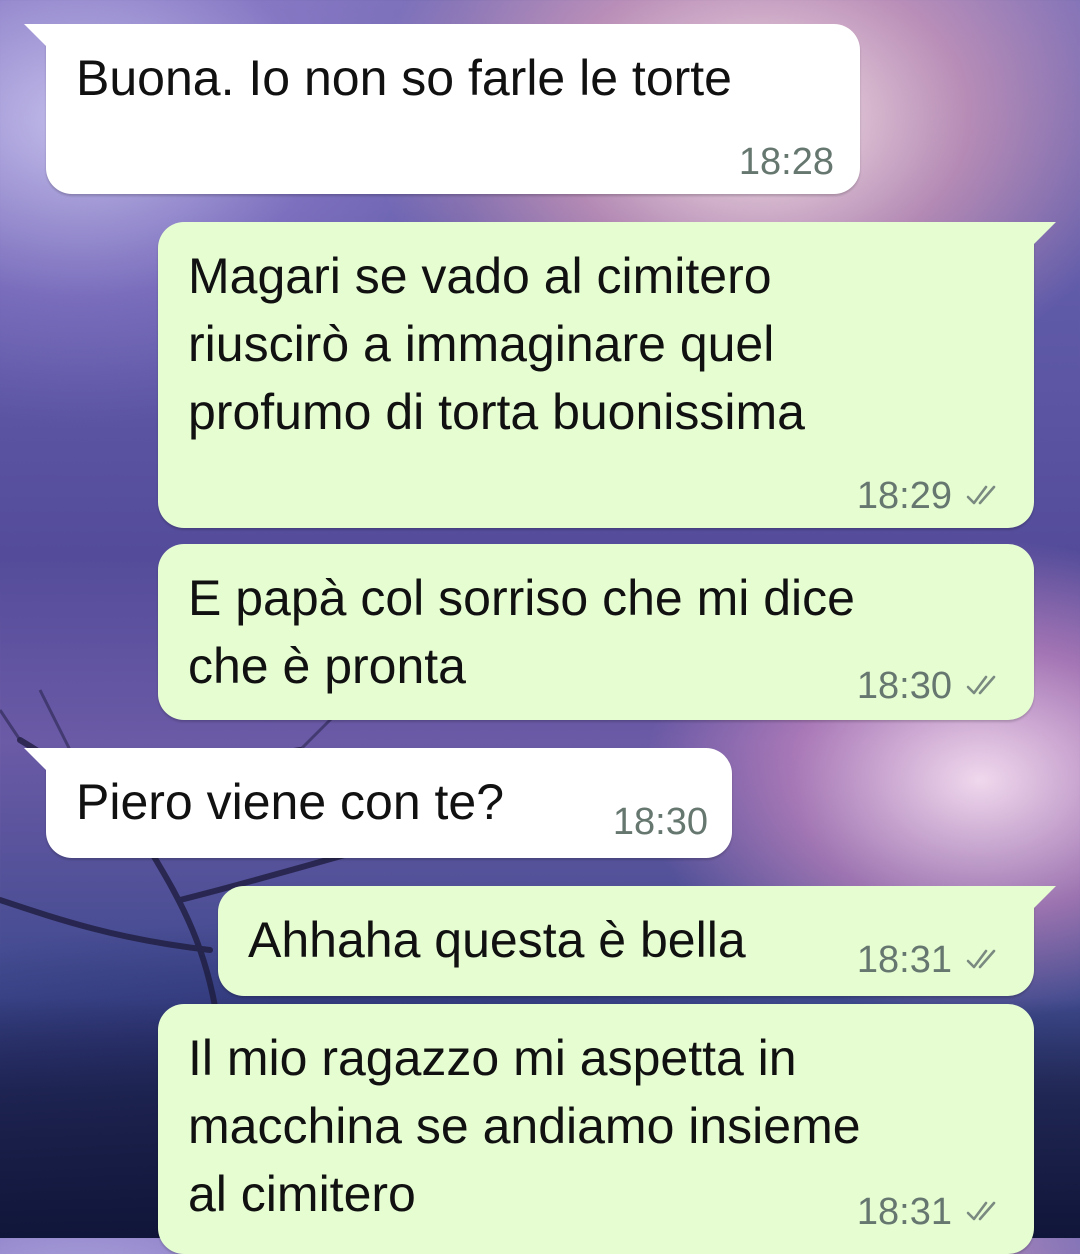 Image resolution: width=1080 pixels, height=1254 pixels. I want to click on message-bubble-incoming: Piero viene con te? 18:30, so click(378, 803).